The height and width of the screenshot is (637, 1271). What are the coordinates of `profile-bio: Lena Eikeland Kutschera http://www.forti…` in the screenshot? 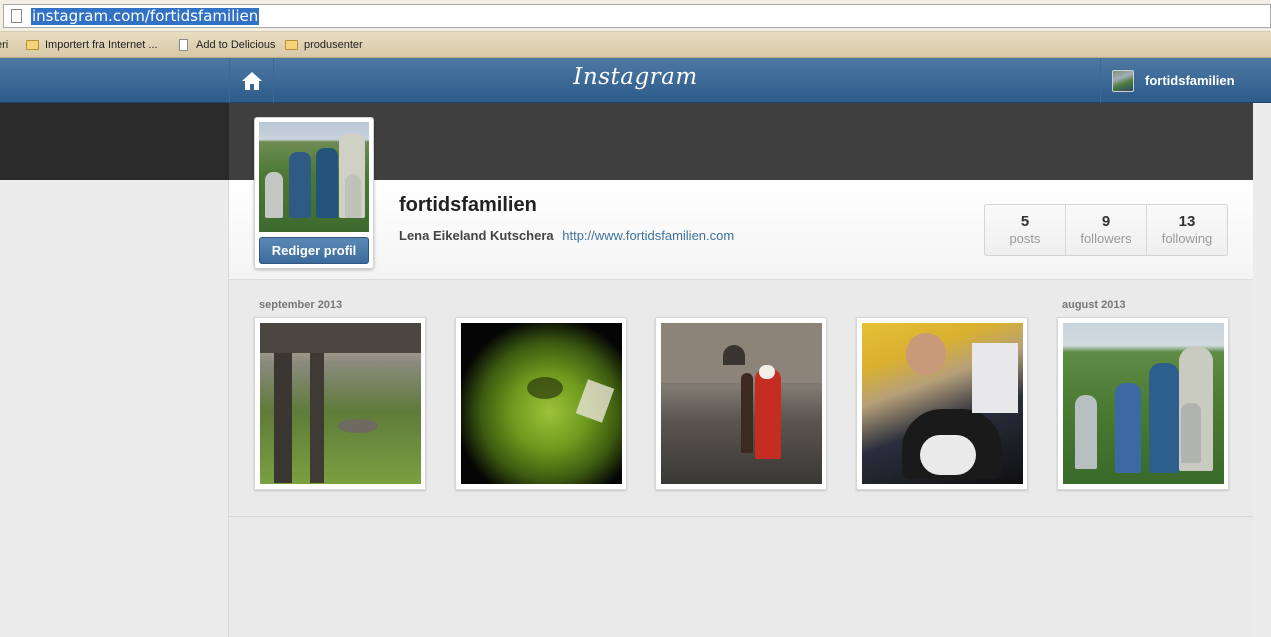 It's located at (566, 235).